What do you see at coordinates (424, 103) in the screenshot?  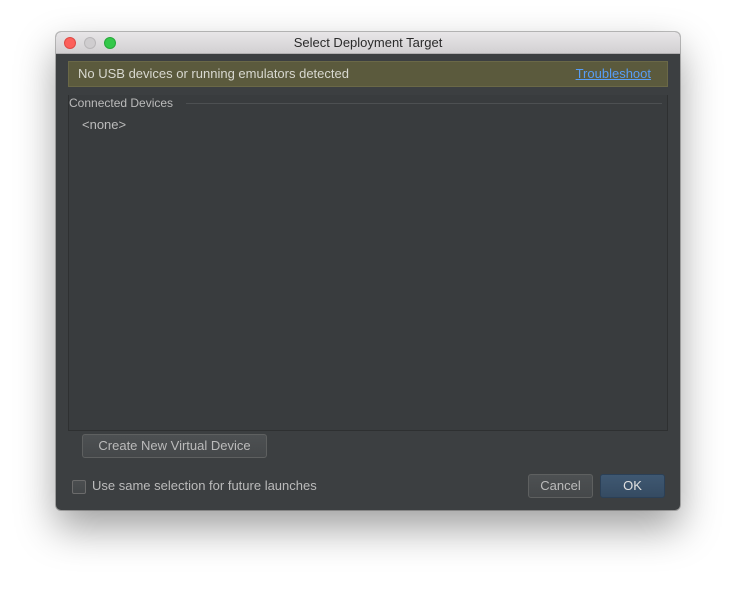 I see `group-divider` at bounding box center [424, 103].